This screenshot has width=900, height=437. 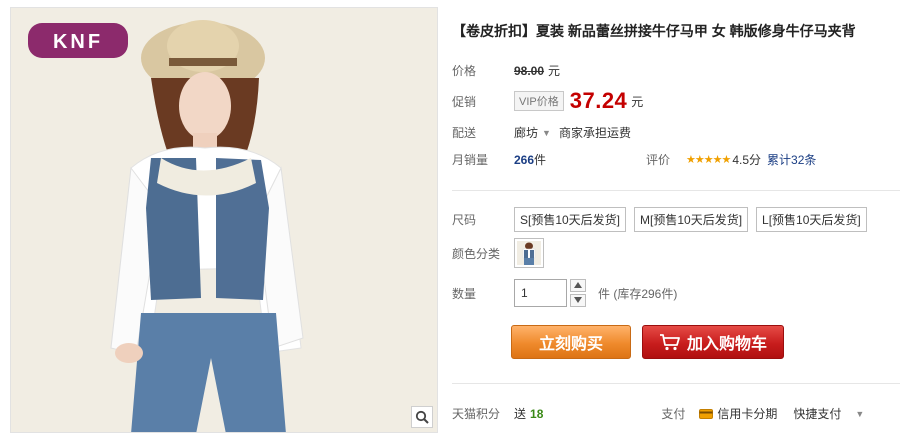 I want to click on zoom-button, so click(x=422, y=417).